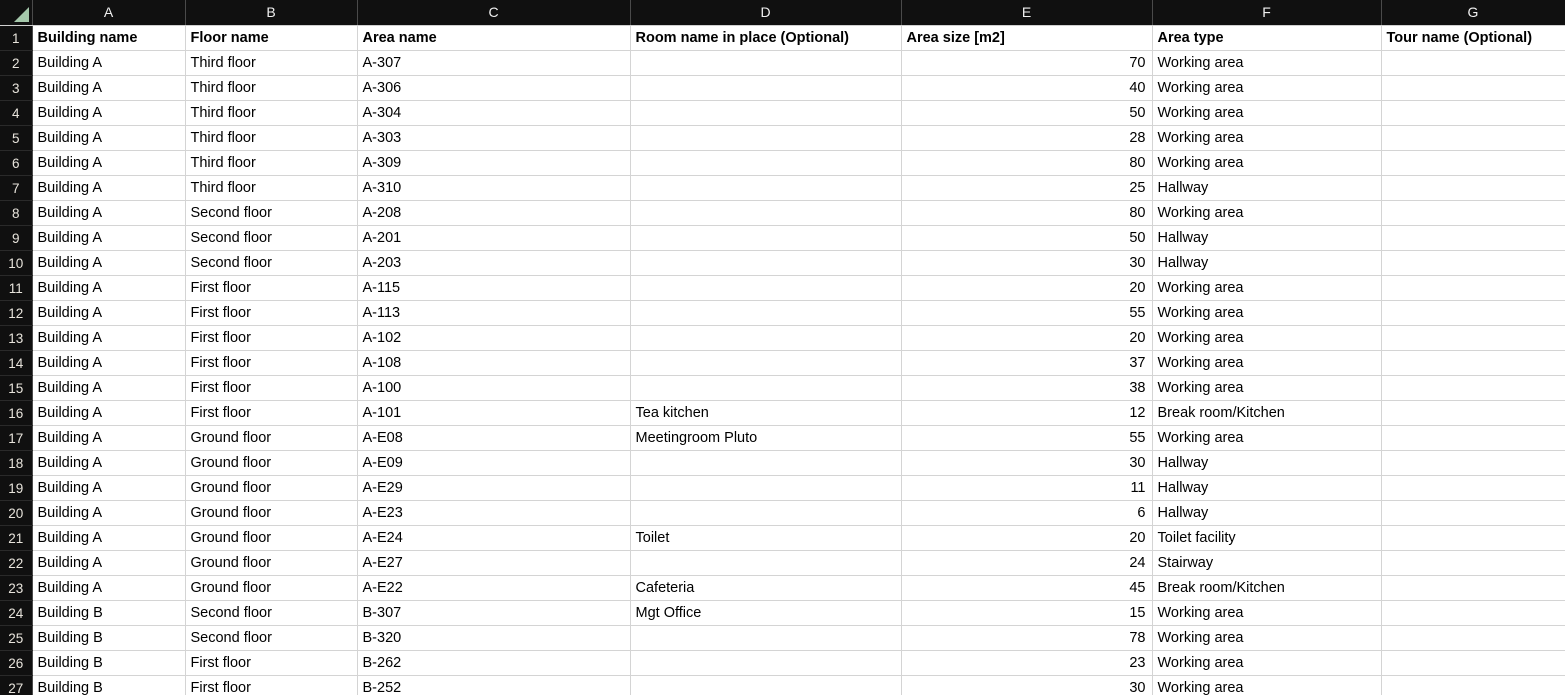 The image size is (1565, 695). I want to click on row-number-1: 1, so click(16, 38).